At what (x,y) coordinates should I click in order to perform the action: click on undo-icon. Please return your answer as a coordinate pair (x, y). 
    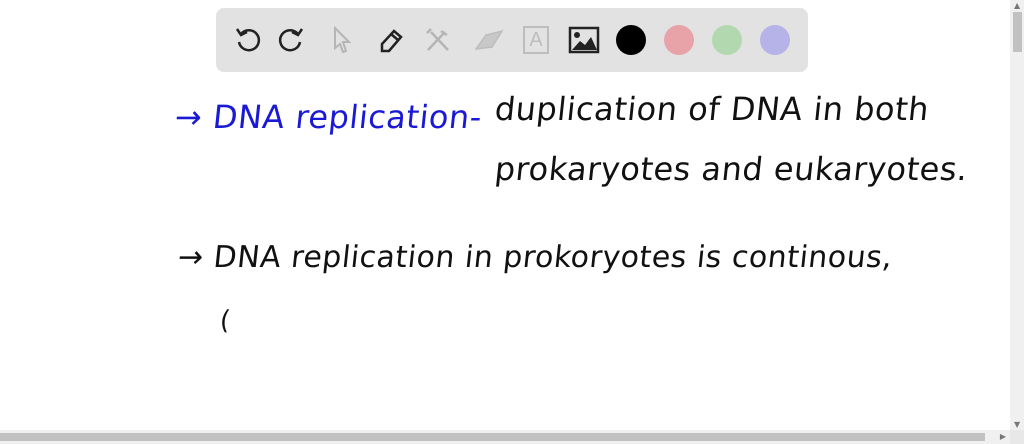
    Looking at the image, I should click on (248, 40).